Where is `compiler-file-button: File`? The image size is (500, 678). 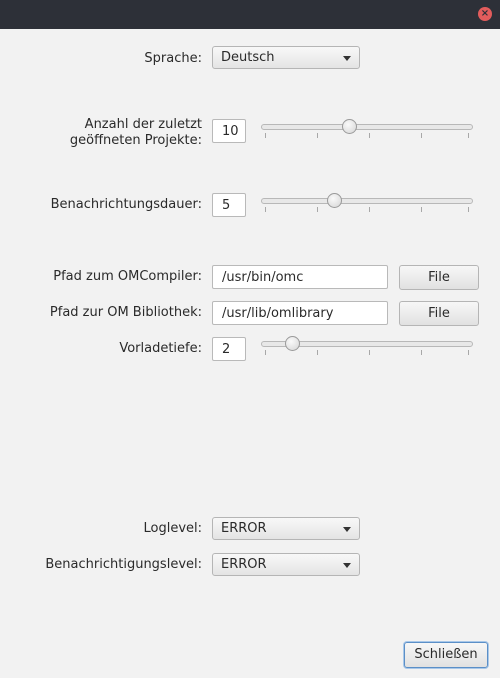
compiler-file-button: File is located at coordinates (439, 277).